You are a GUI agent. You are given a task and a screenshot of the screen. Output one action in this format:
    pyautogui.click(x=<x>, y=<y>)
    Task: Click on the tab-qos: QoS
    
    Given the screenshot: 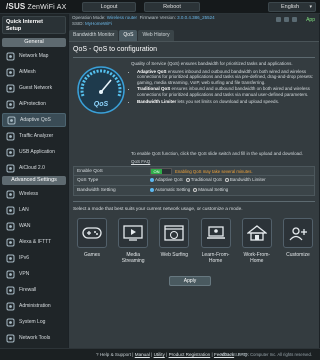 What is the action you would take?
    pyautogui.click(x=128, y=35)
    